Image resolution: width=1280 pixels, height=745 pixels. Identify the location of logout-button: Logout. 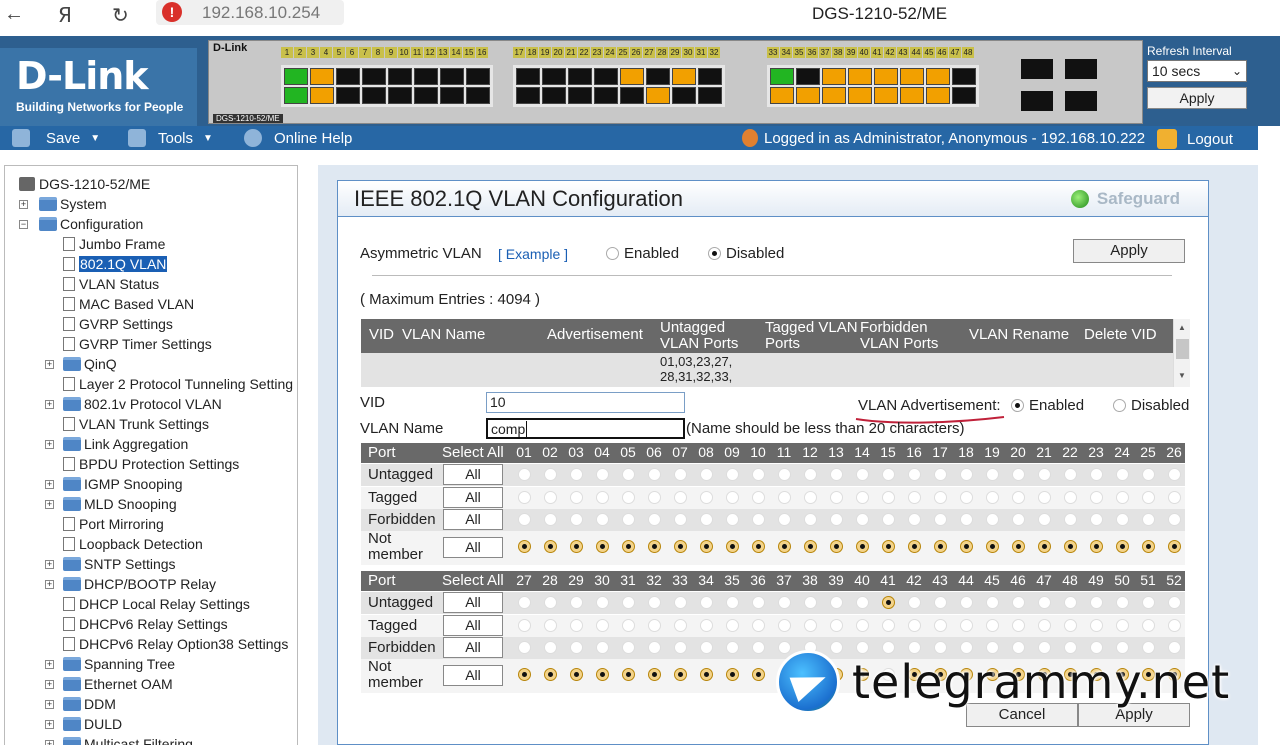
(1195, 139).